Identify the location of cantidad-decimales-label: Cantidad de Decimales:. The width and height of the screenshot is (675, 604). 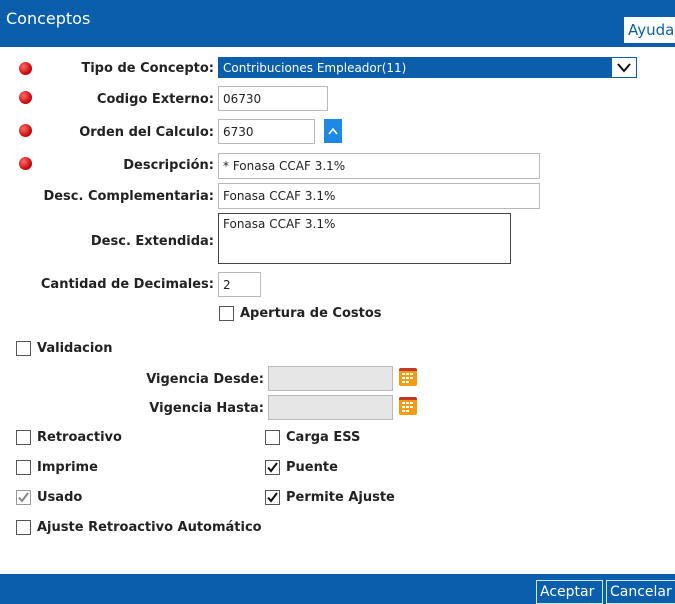
(127, 284).